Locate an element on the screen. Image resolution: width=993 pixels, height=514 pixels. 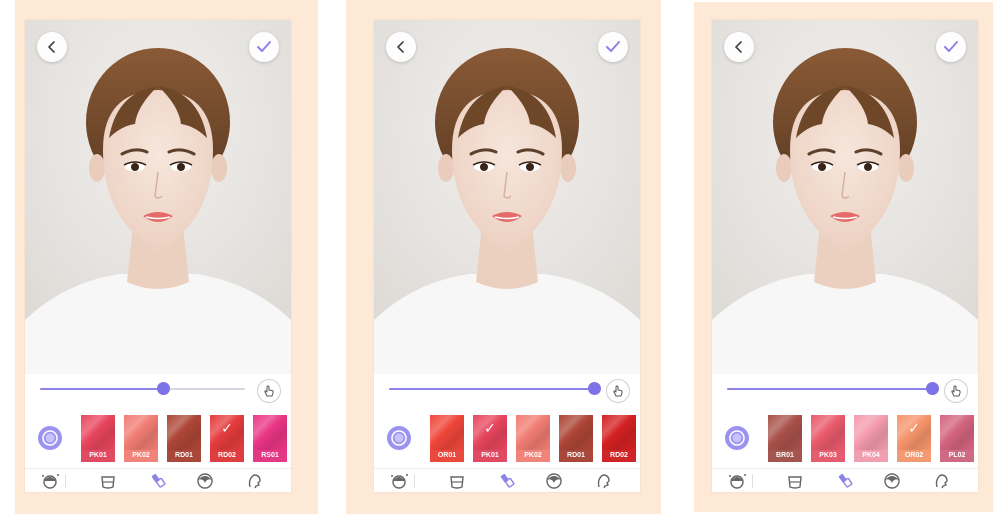
lipstick-swatch: OR01 is located at coordinates (447, 438).